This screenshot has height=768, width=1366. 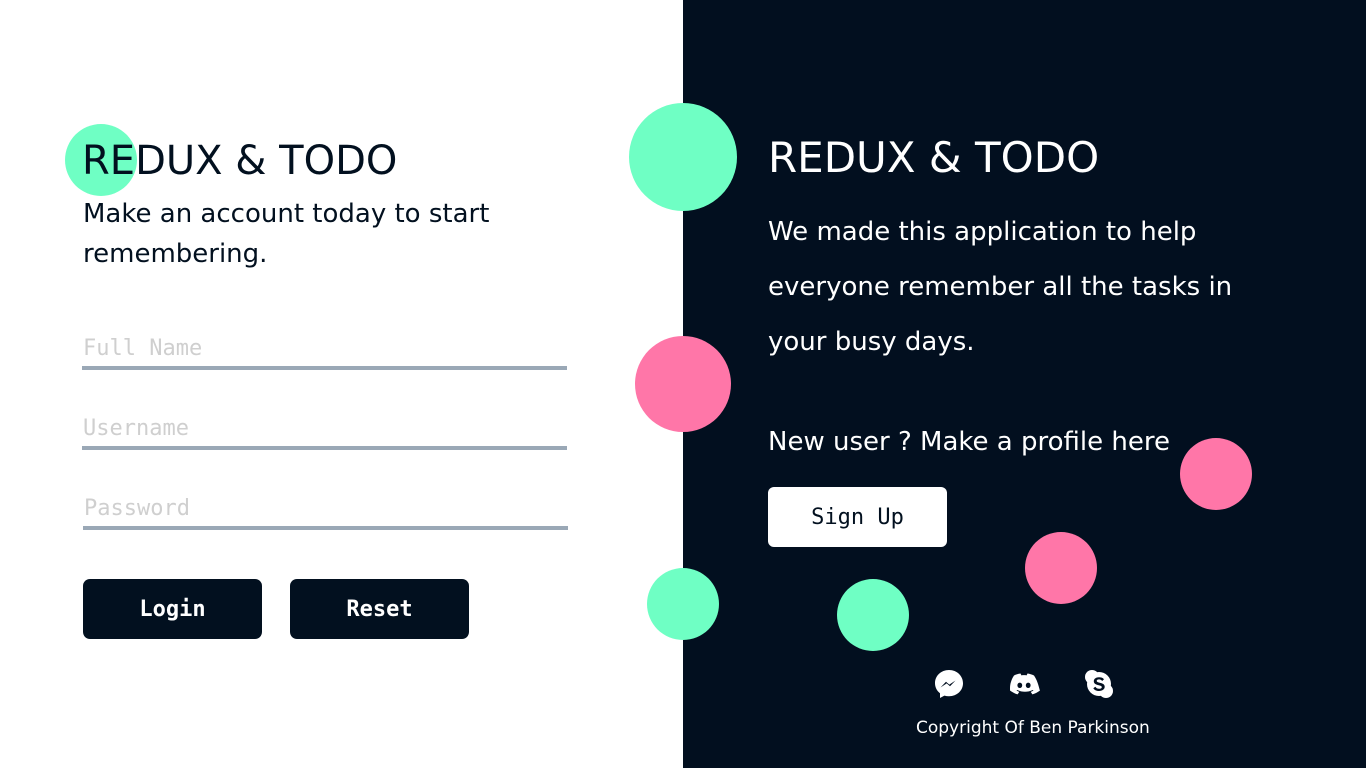 I want to click on discord-icon, so click(x=1024, y=684).